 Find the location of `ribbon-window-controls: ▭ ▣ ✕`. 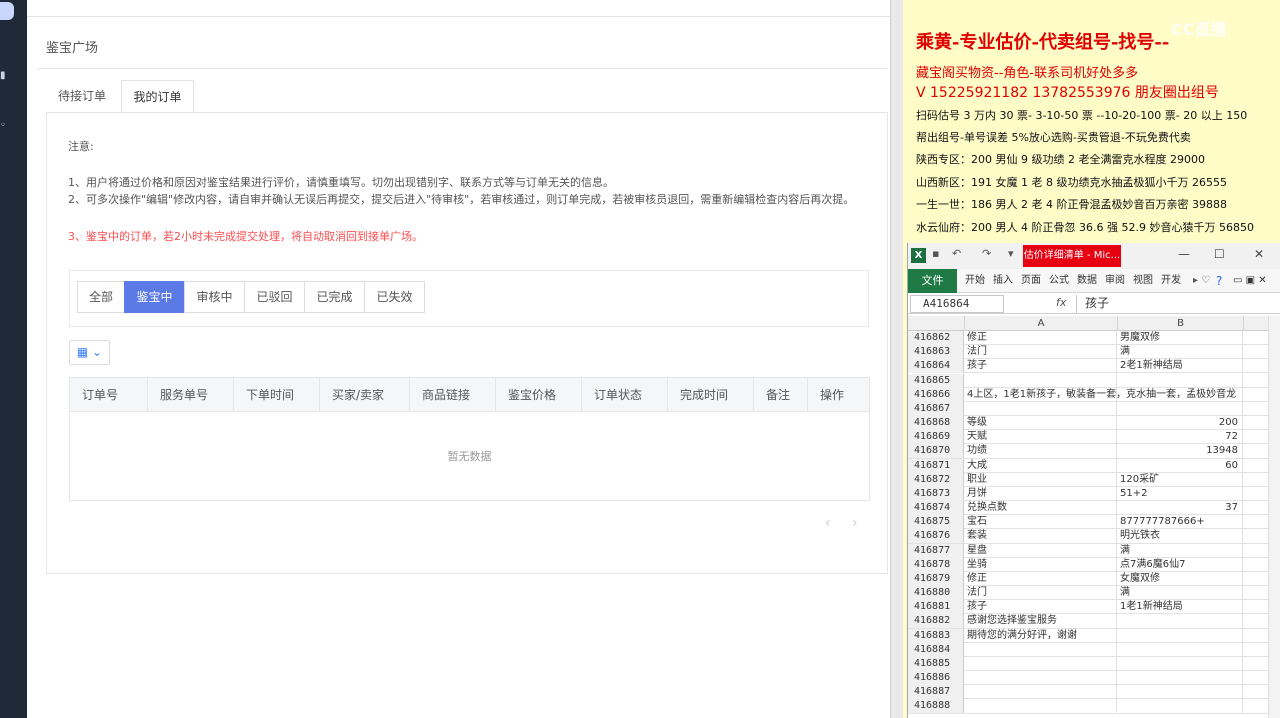

ribbon-window-controls: ▭ ▣ ✕ is located at coordinates (1250, 281).